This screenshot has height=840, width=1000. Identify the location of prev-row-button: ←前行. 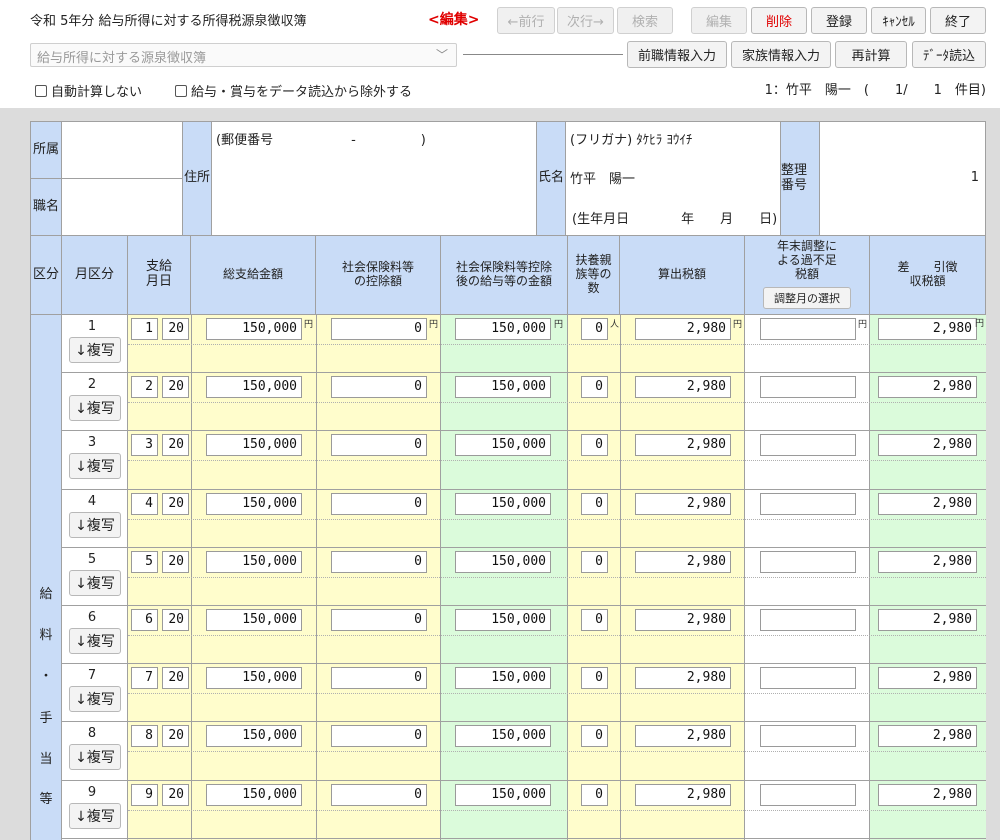
(526, 20).